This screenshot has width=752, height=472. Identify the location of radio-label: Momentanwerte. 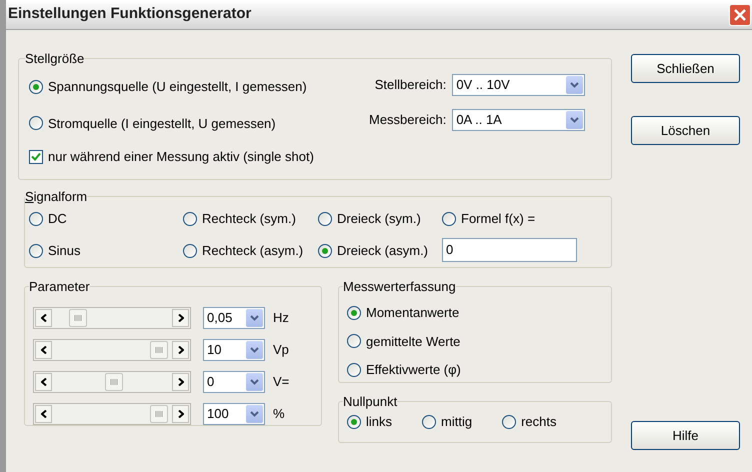
(413, 313).